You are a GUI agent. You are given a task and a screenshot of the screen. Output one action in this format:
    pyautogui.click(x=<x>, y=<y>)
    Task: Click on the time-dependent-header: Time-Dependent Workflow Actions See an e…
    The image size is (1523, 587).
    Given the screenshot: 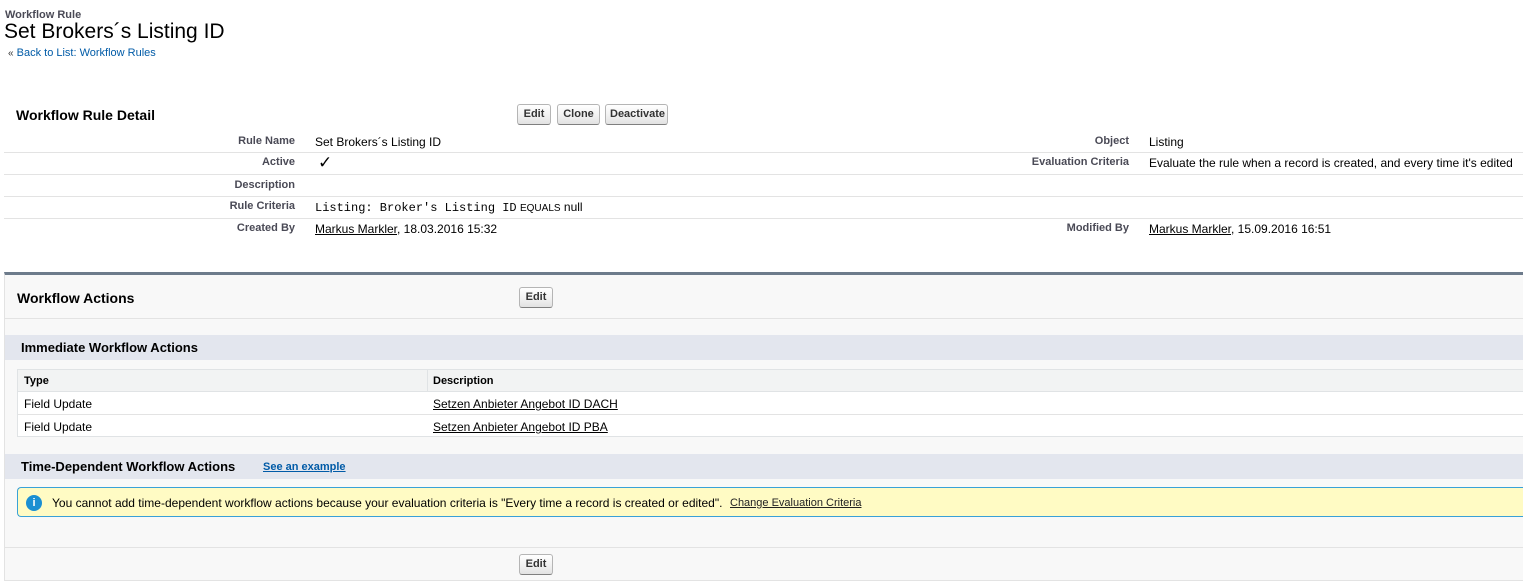 What is the action you would take?
    pyautogui.click(x=764, y=466)
    